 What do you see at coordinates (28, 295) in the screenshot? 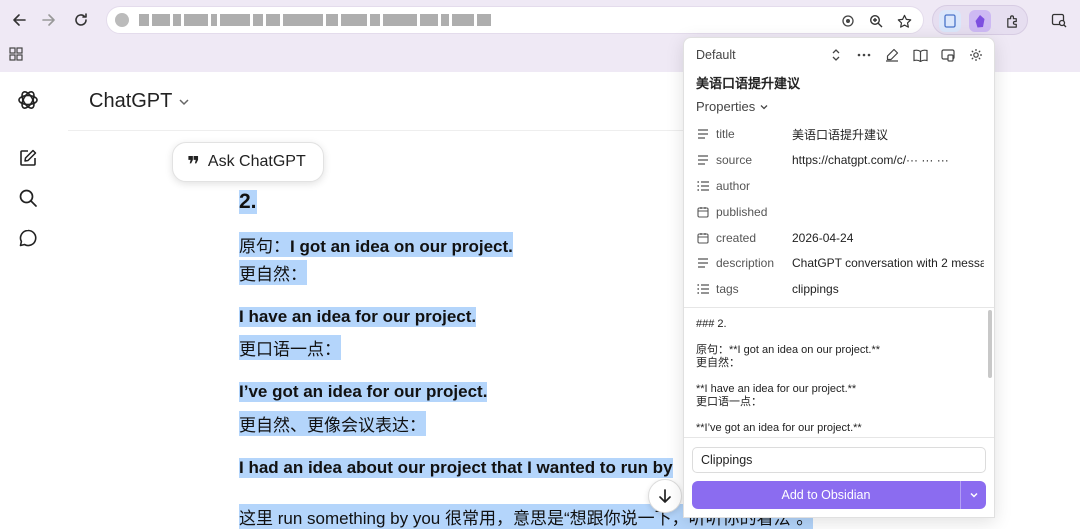
I see `chatgpt-sidebar` at bounding box center [28, 295].